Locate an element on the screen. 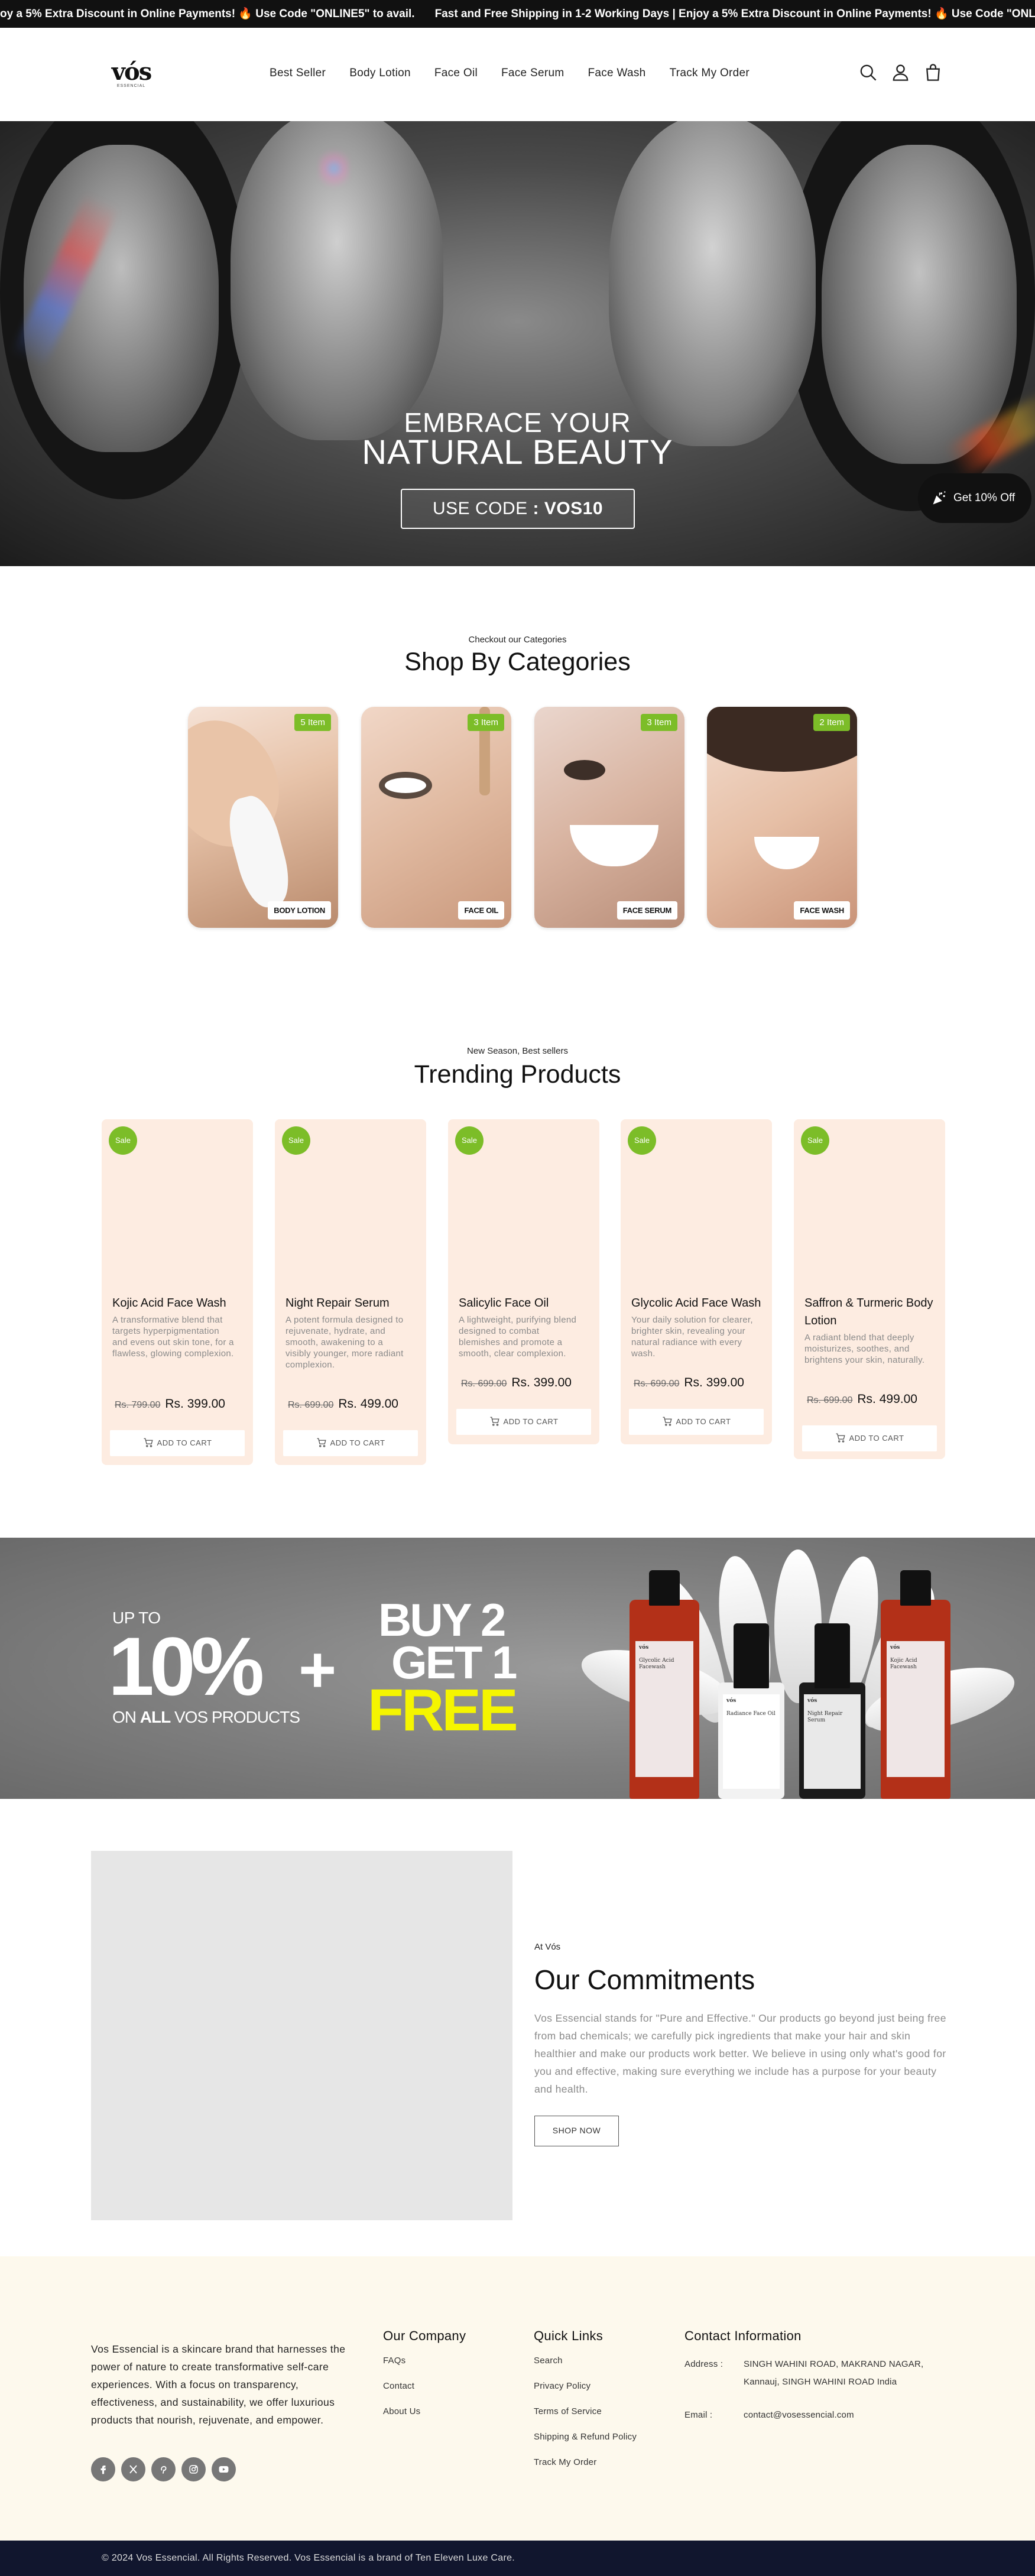 This screenshot has height=2576, width=1035. hero-coupon-code: USE CODE : VOS10 is located at coordinates (518, 509).